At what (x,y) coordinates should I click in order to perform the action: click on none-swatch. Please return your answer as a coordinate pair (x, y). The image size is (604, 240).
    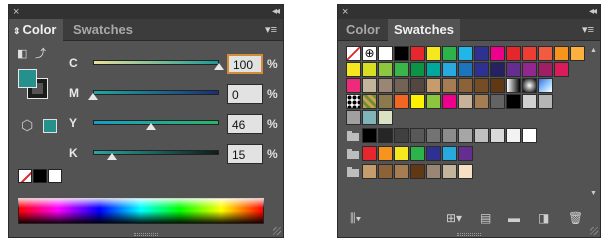
    Looking at the image, I should click on (25, 176).